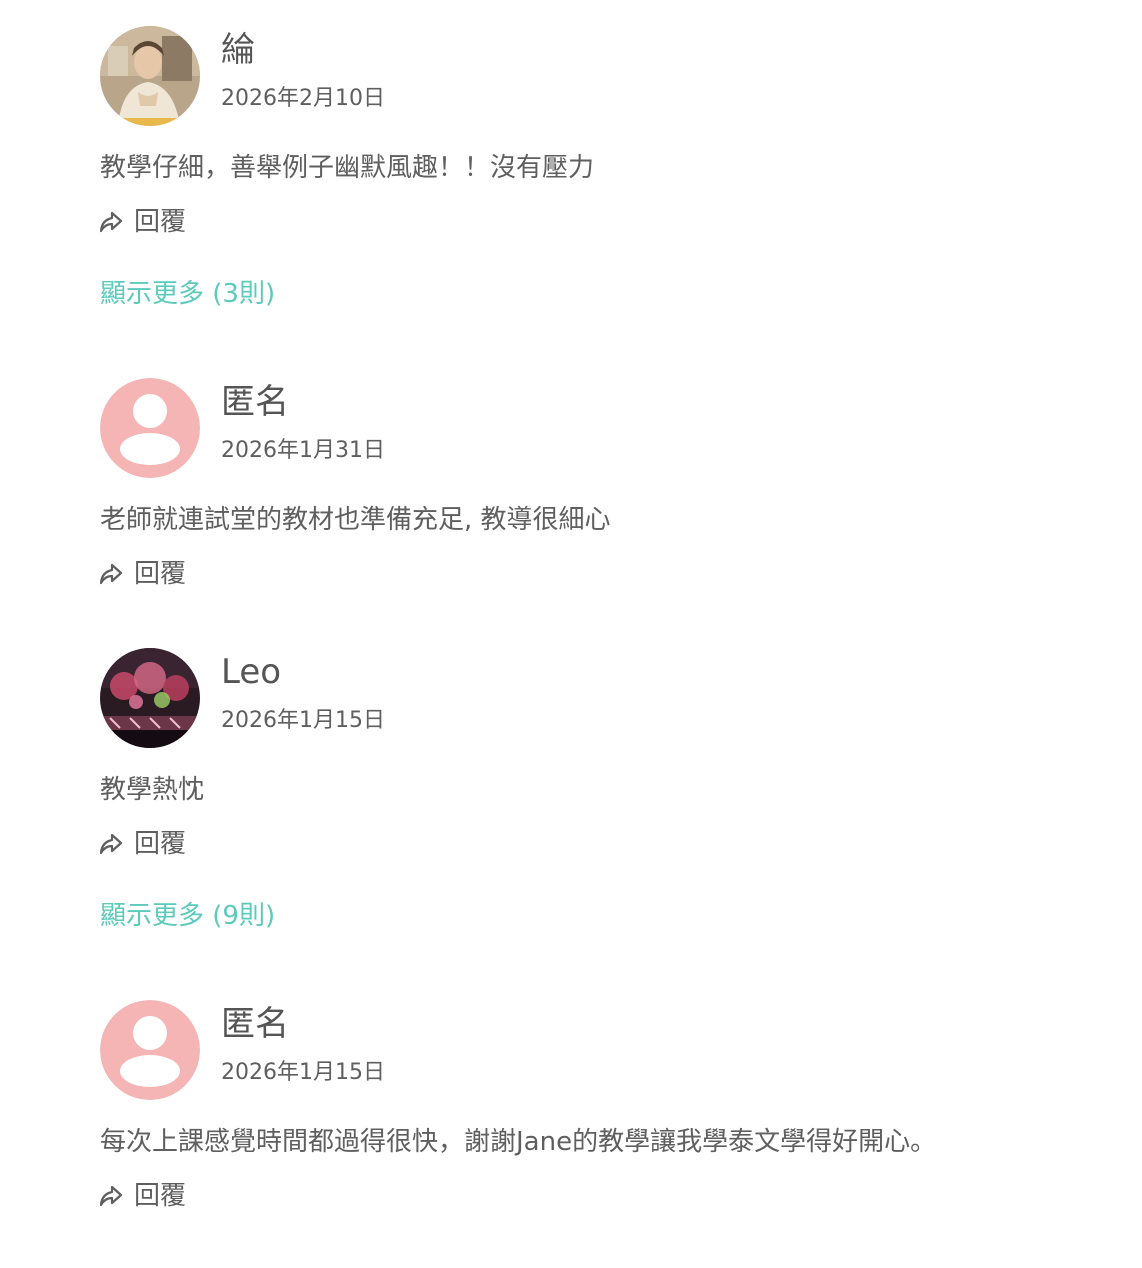  I want to click on reviewer-name: 綸, so click(238, 50).